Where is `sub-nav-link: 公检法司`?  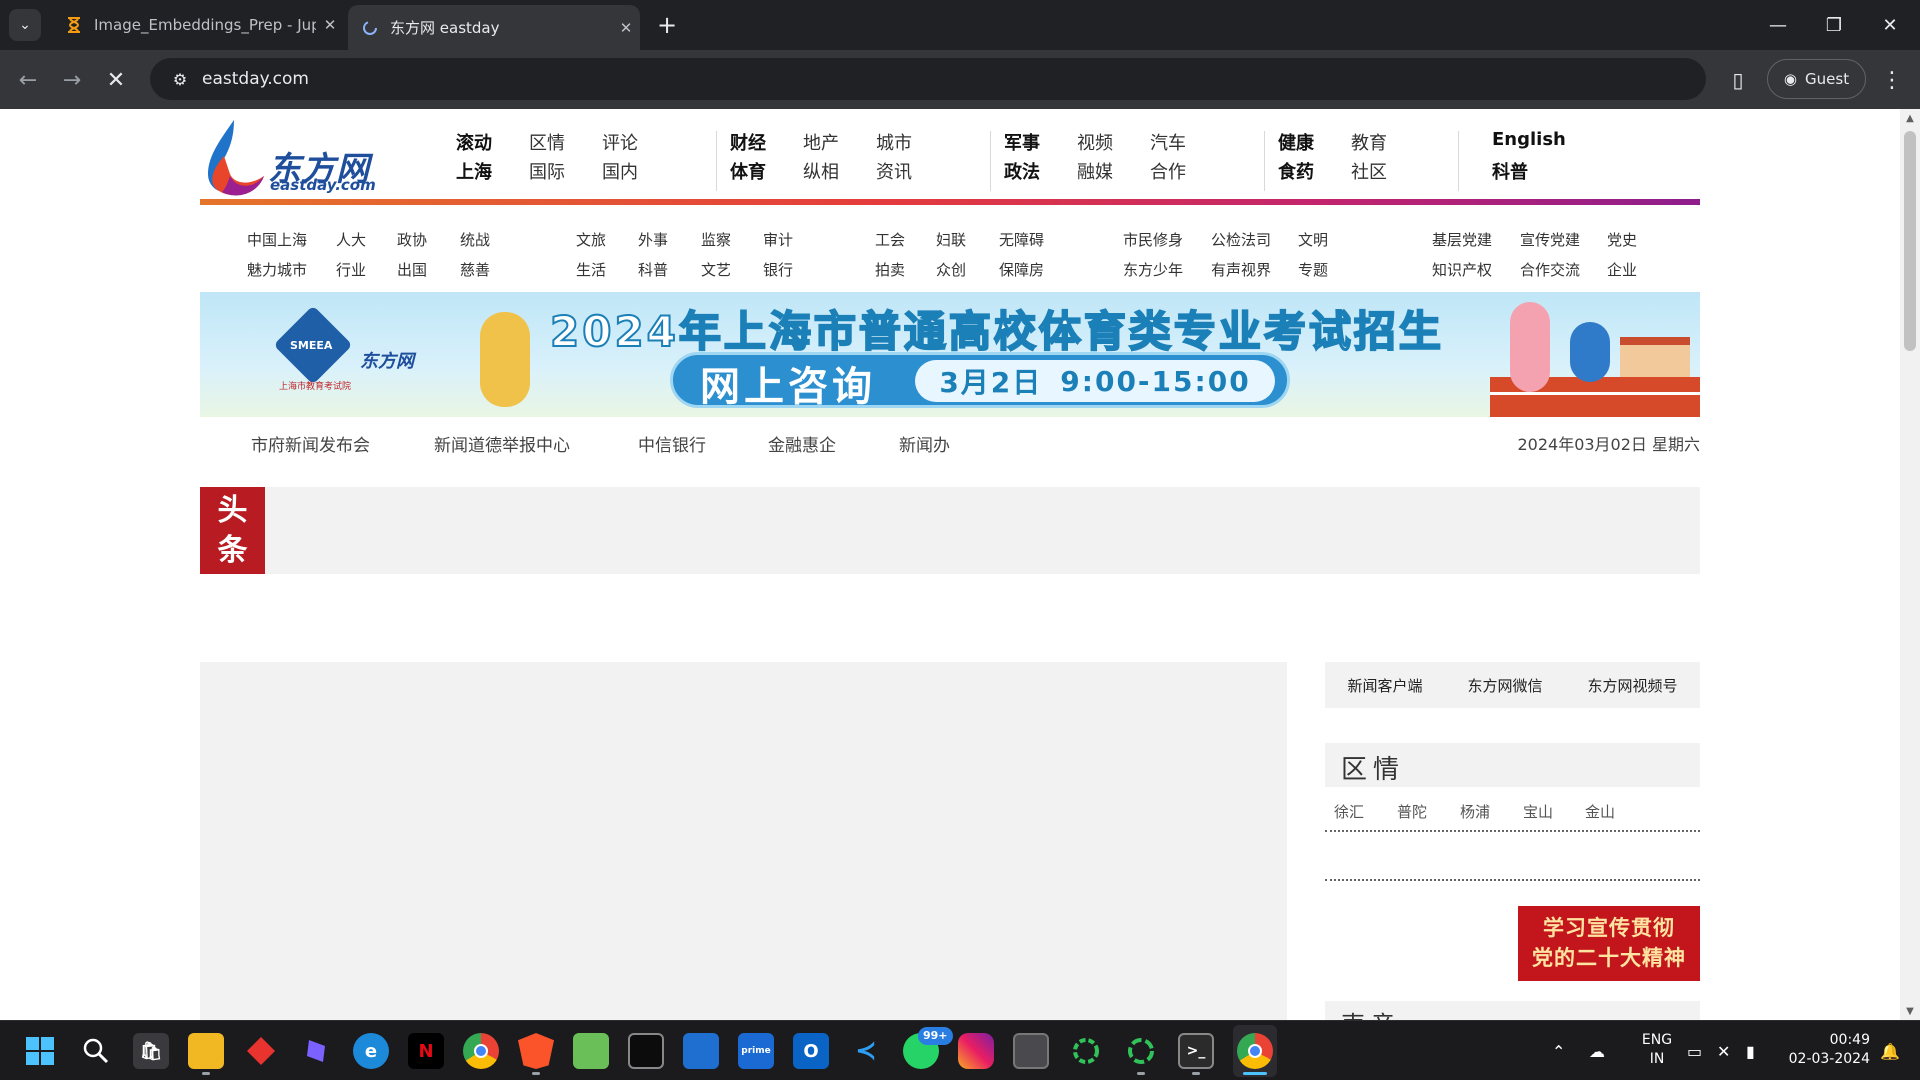
sub-nav-link: 公检法司 is located at coordinates (1241, 239).